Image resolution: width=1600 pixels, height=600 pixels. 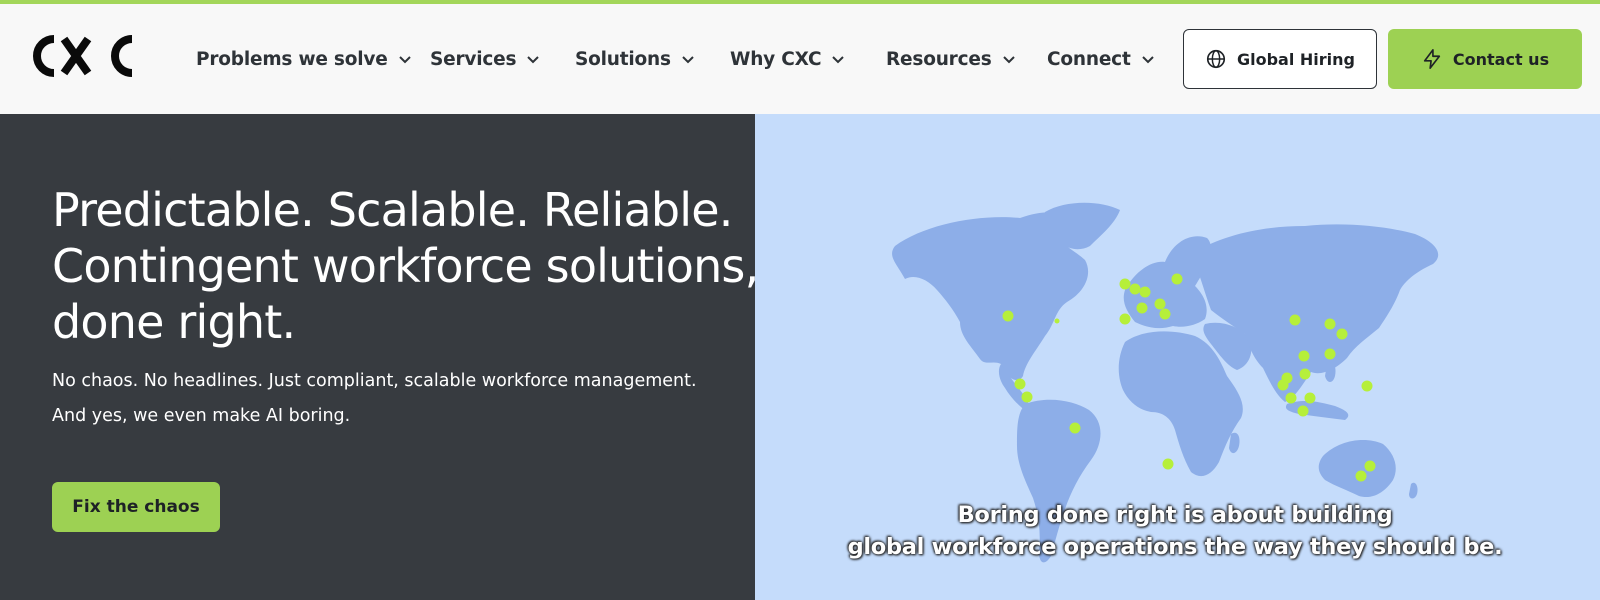 What do you see at coordinates (174, 322) in the screenshot?
I see `headline-line: done right.` at bounding box center [174, 322].